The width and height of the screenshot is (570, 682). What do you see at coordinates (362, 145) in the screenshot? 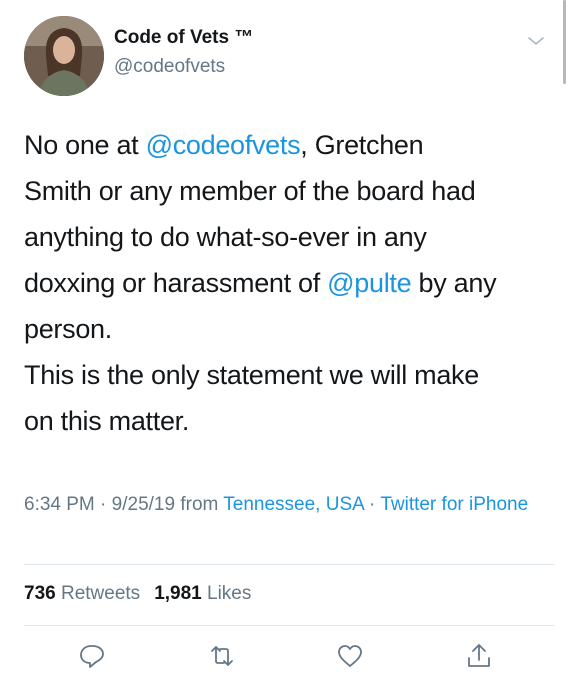
I see `tweet-text-segment: , Gretchen` at bounding box center [362, 145].